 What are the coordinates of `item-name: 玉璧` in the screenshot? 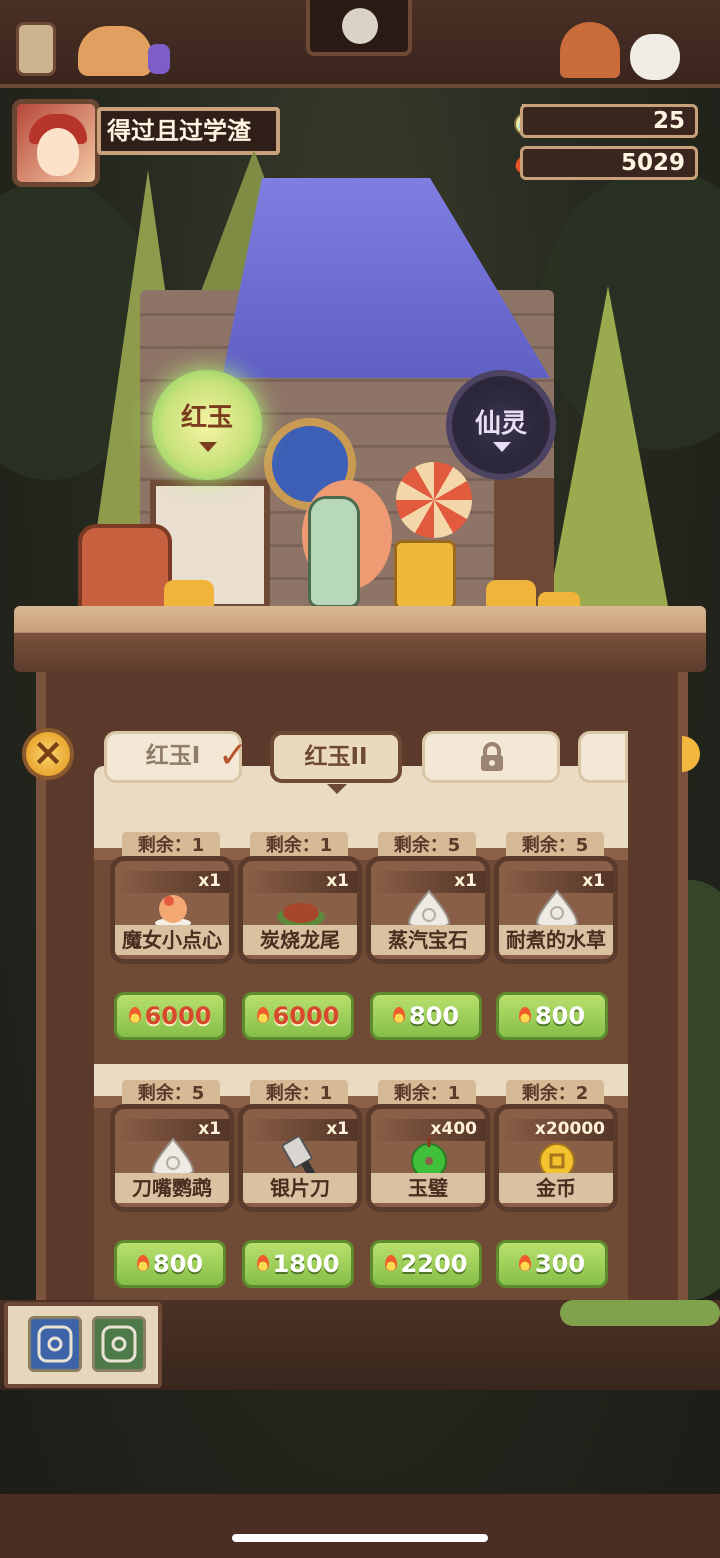 It's located at (428, 1188).